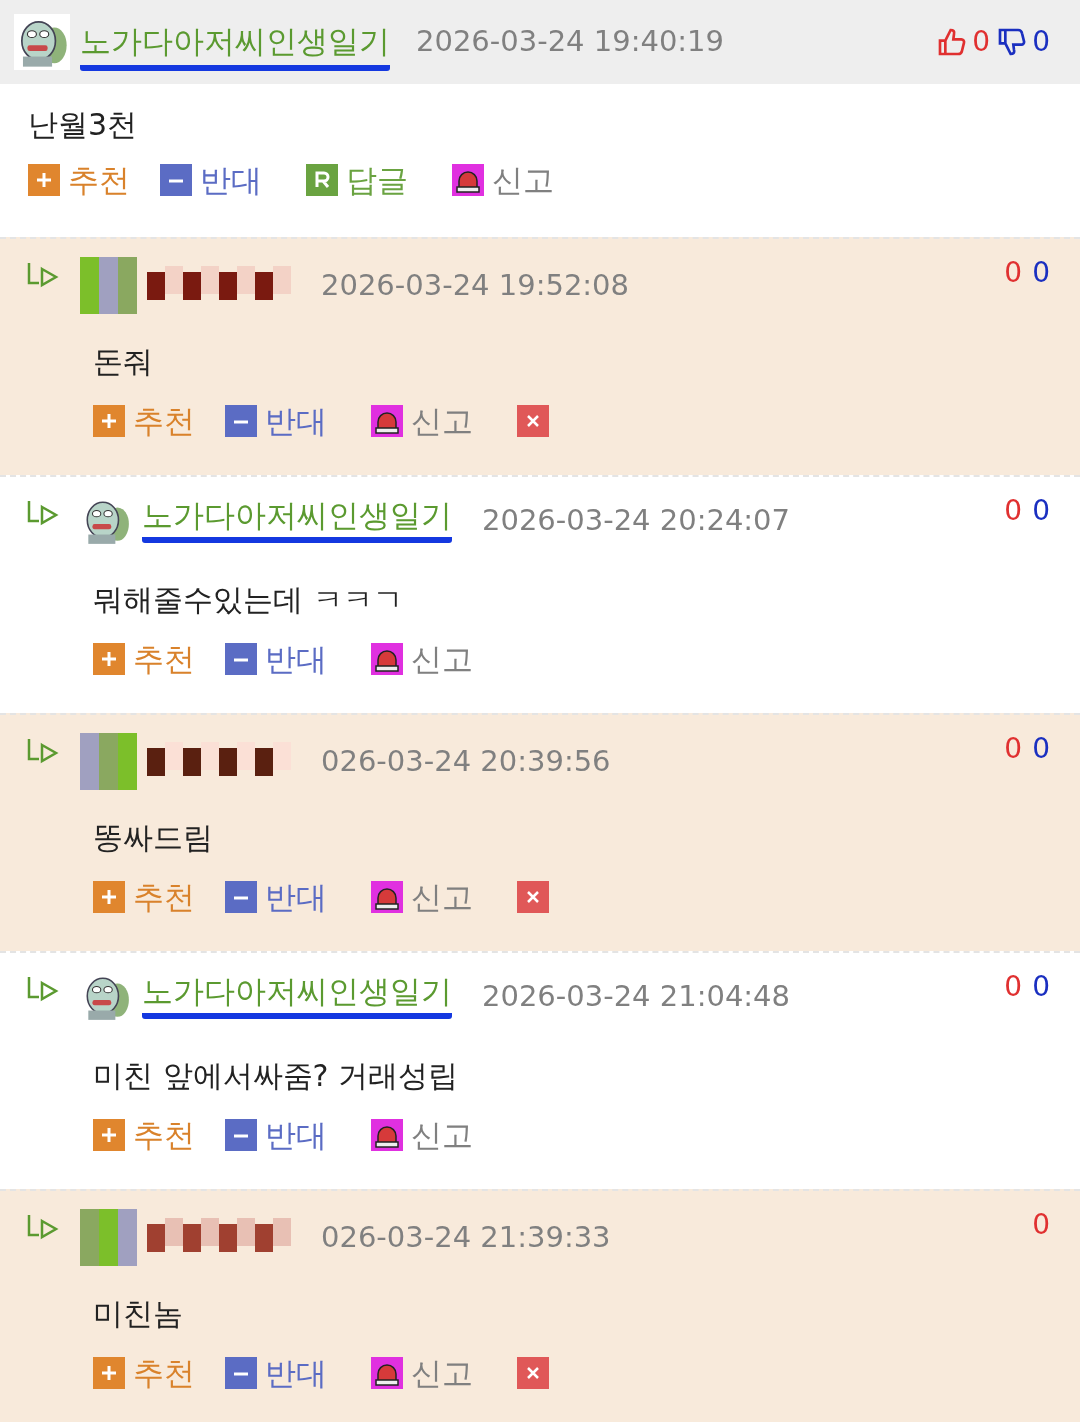  I want to click on comment-text: 미친놈, so click(138, 1313).